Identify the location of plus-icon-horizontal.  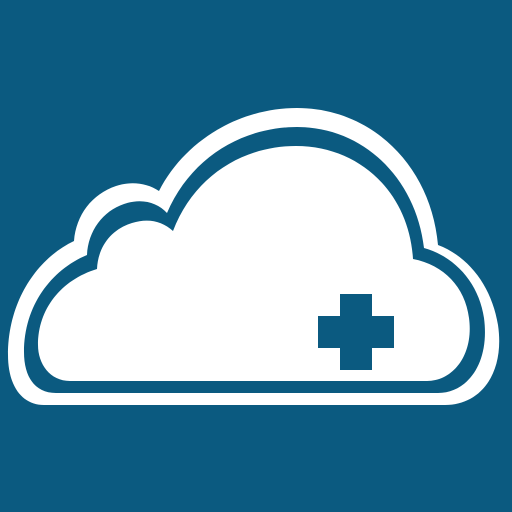
(356, 332).